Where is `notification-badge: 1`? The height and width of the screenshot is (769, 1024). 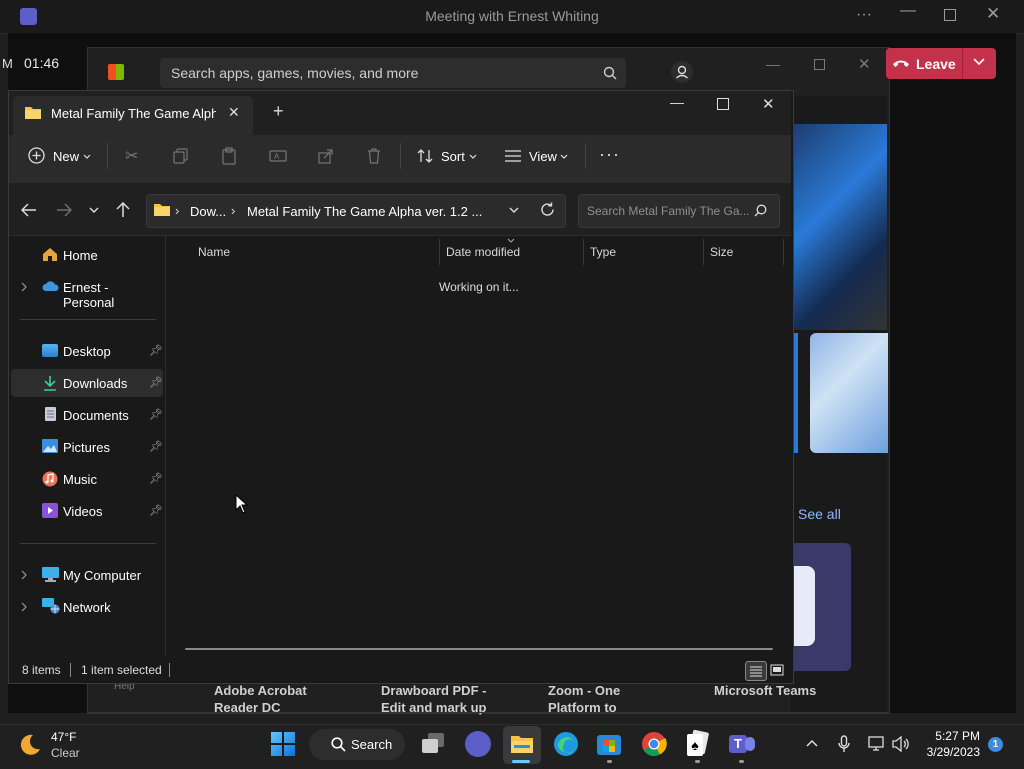 notification-badge: 1 is located at coordinates (995, 744).